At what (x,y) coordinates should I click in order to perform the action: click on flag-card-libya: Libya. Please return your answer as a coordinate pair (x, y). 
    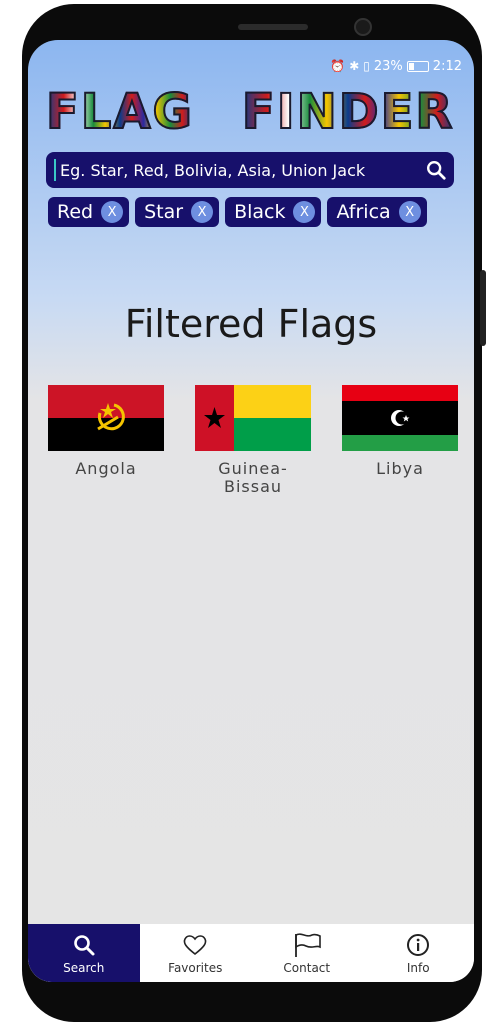
    Looking at the image, I should click on (400, 440).